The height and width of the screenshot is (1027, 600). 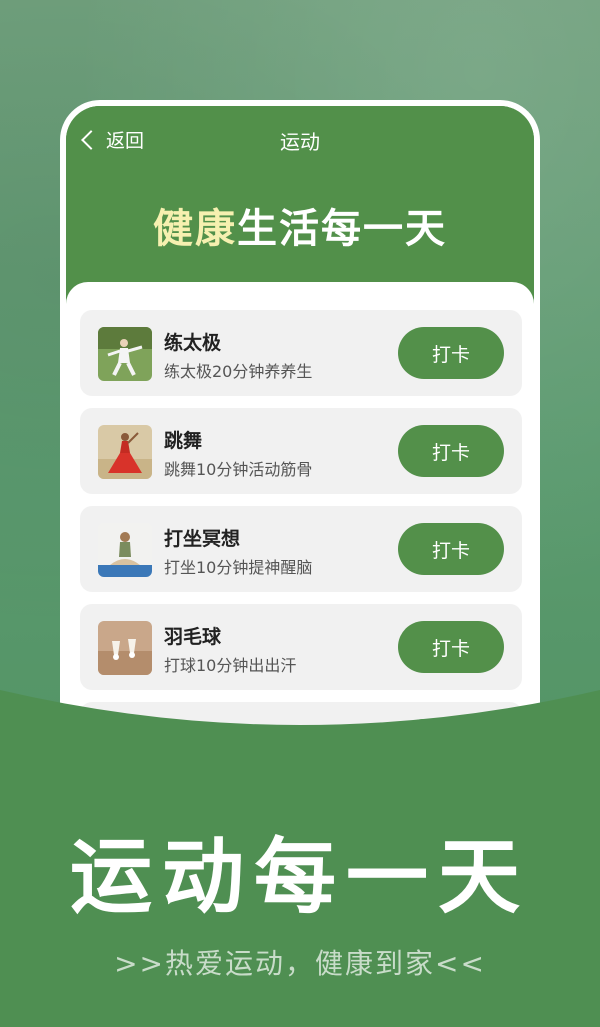 What do you see at coordinates (301, 647) in the screenshot?
I see `list-item-badminton: 羽毛球 打球10分钟出出汗 打卡` at bounding box center [301, 647].